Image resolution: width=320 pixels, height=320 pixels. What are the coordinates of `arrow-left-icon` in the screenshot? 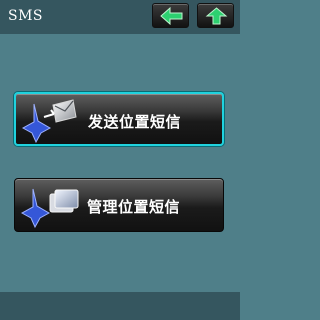 It's located at (171, 16).